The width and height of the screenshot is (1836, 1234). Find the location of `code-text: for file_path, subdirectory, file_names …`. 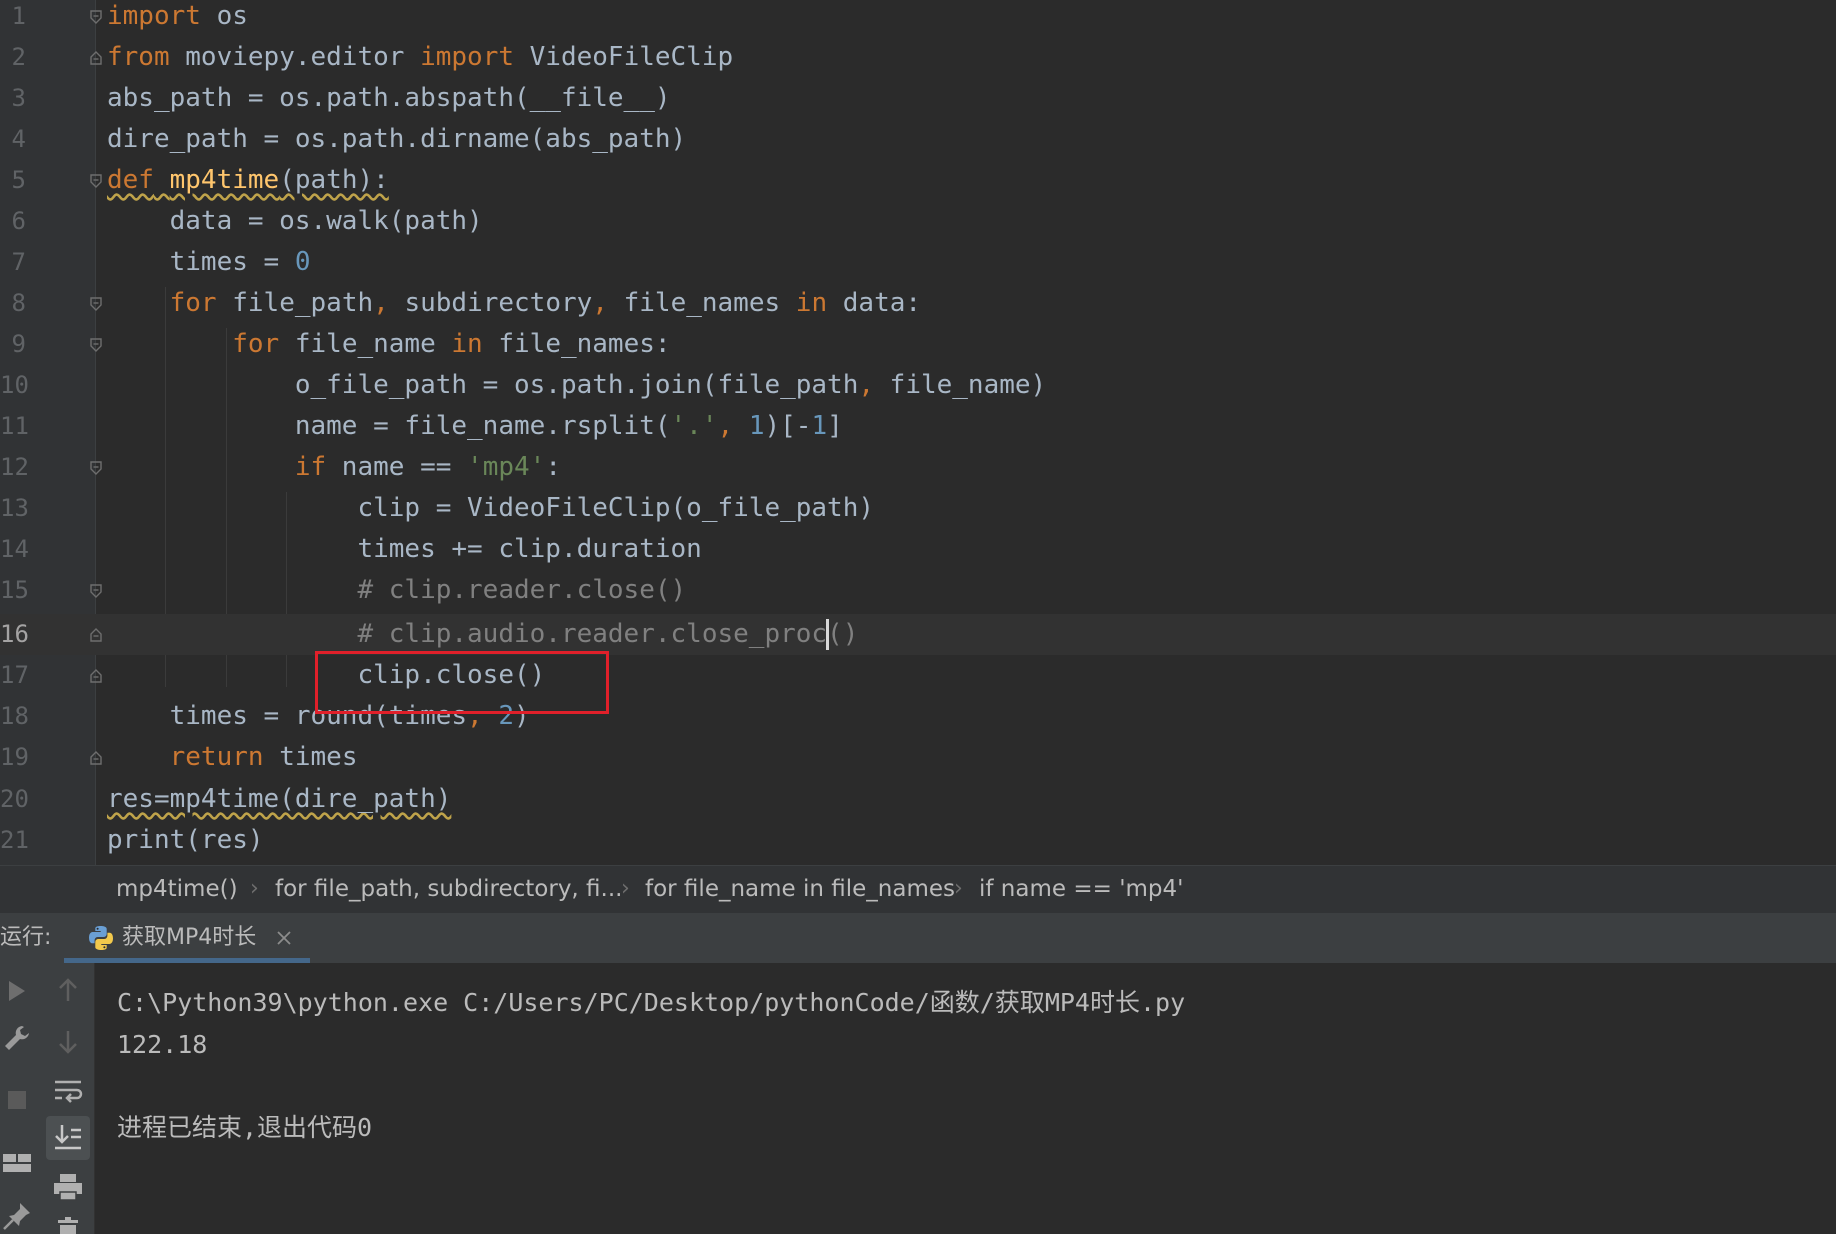

code-text: for file_path, subdirectory, file_names … is located at coordinates (545, 303).